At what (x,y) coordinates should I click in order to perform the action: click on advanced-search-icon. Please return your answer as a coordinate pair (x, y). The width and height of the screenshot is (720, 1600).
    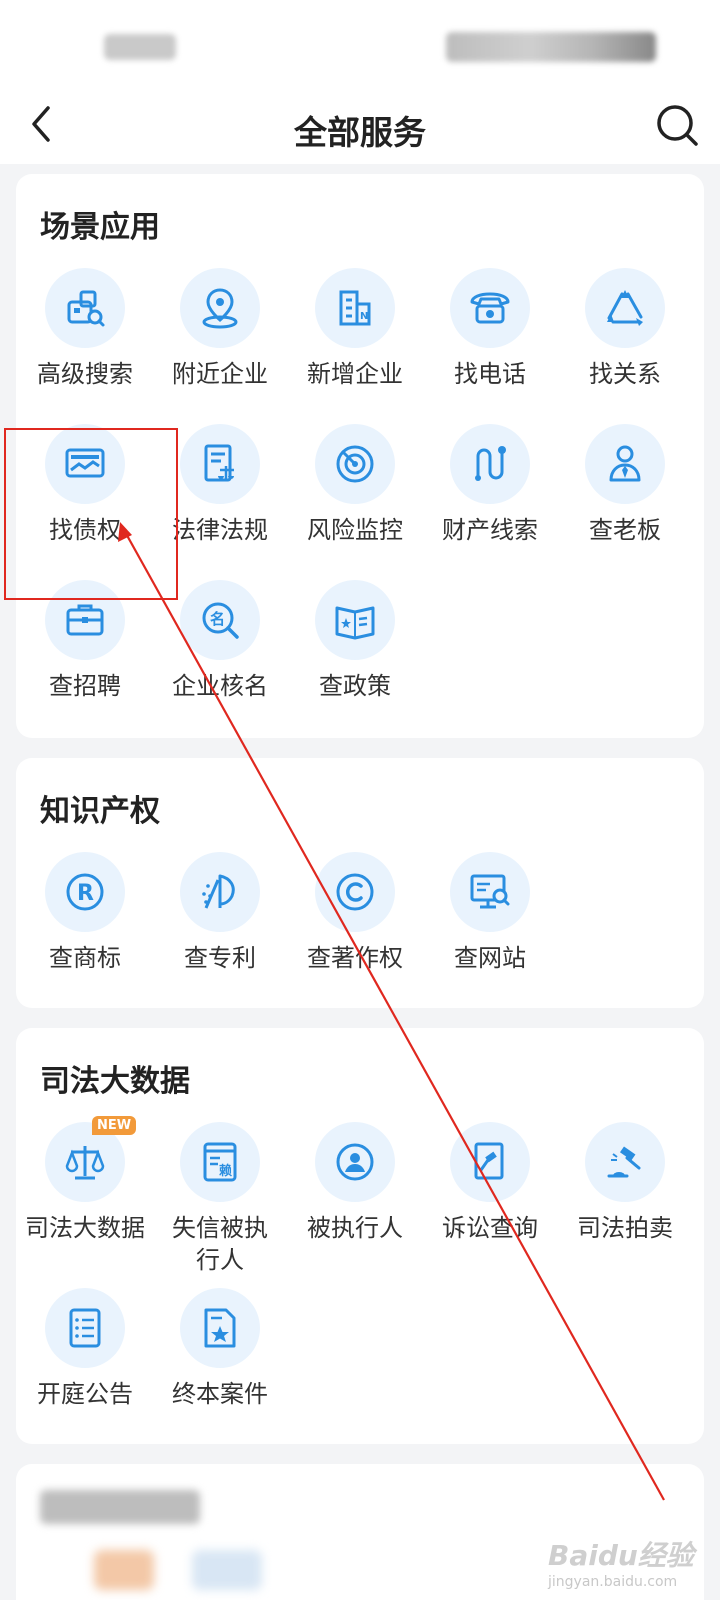
    Looking at the image, I should click on (86, 308).